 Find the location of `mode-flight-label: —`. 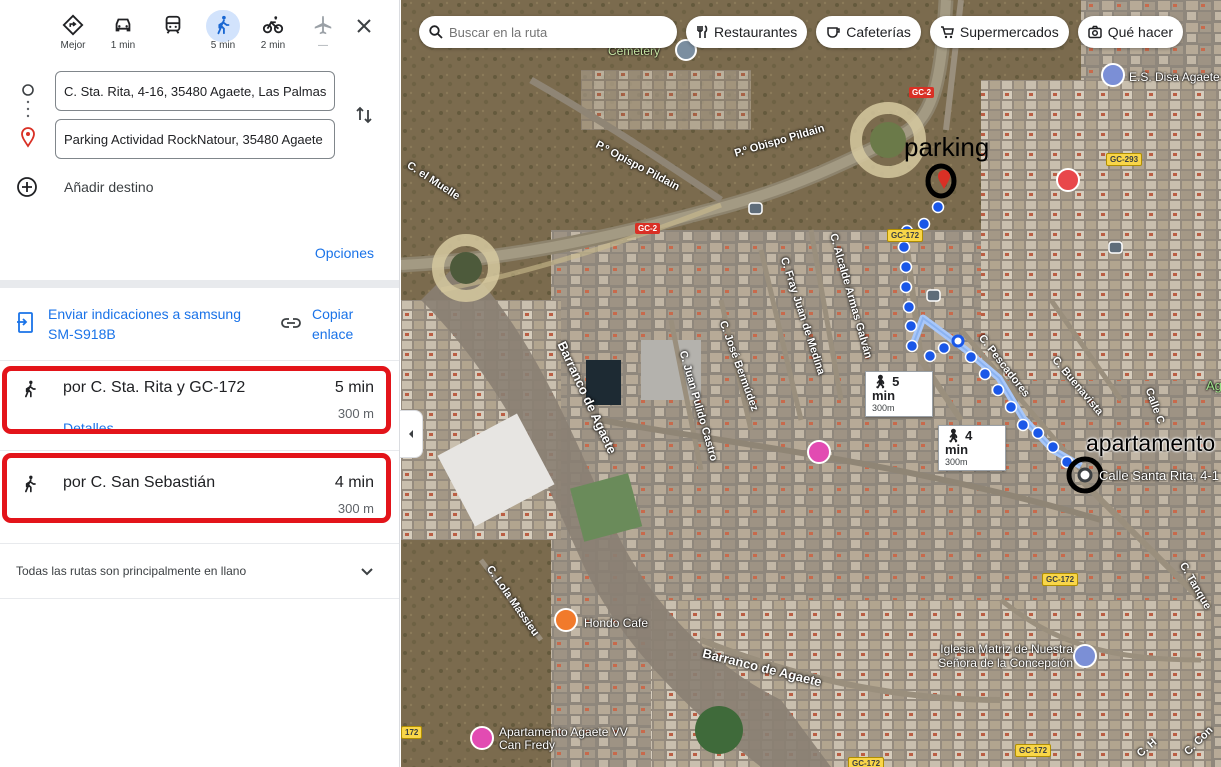

mode-flight-label: — is located at coordinates (323, 45).